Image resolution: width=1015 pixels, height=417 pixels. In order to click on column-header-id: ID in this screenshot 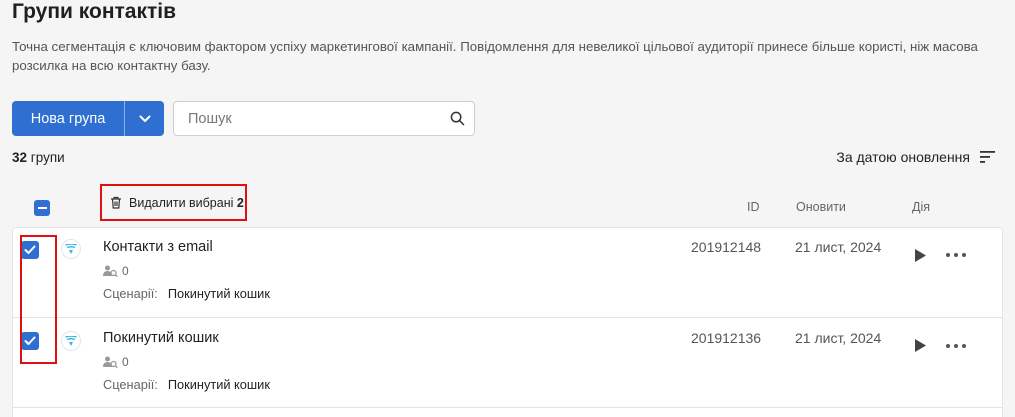, I will do `click(753, 207)`.